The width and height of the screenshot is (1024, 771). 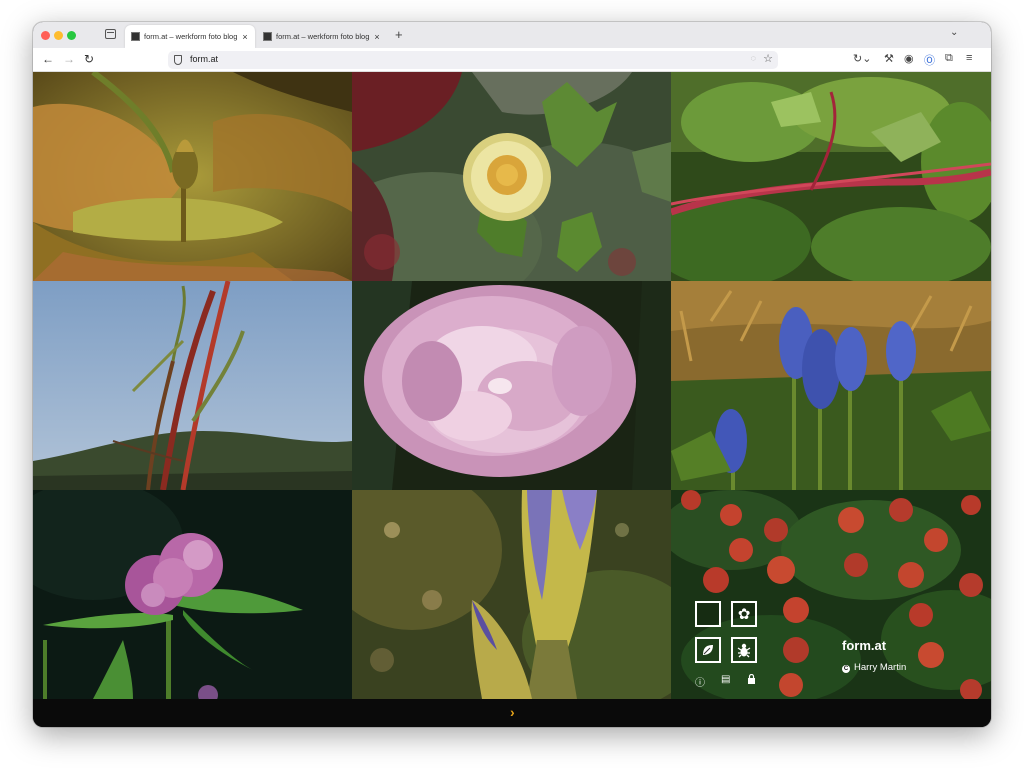 What do you see at coordinates (473, 60) in the screenshot?
I see `address-bar: form.at ◌ ☆` at bounding box center [473, 60].